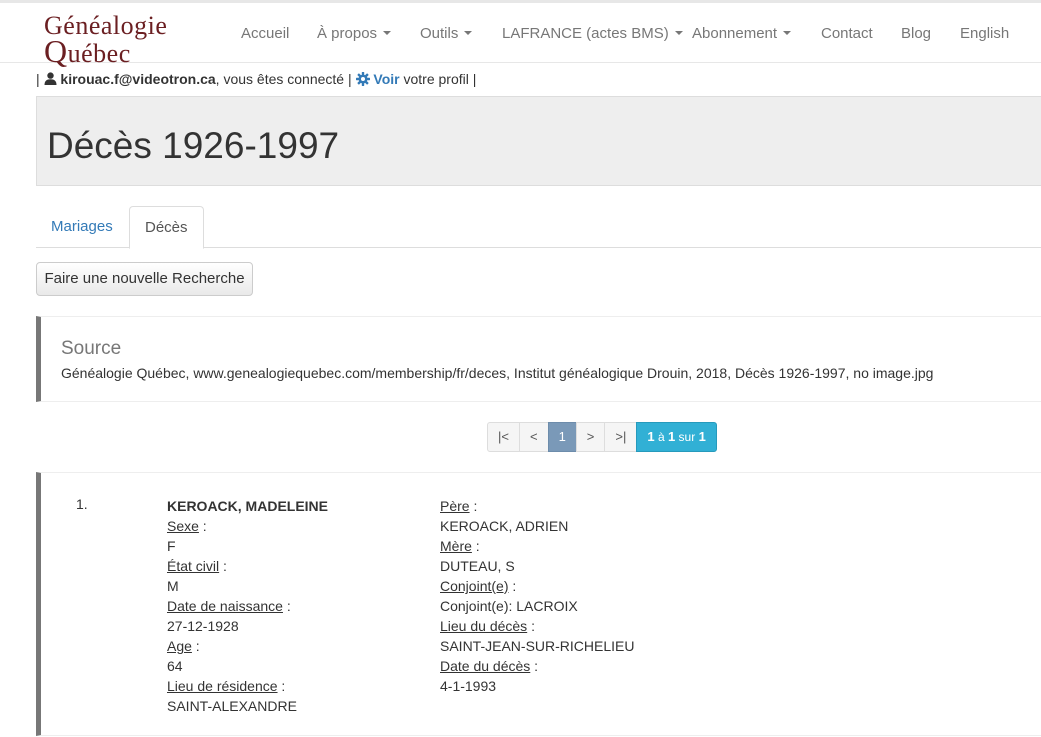 This screenshot has width=1041, height=737. What do you see at coordinates (537, 586) in the screenshot?
I see `conjoint-row: Conjoint(e) :` at bounding box center [537, 586].